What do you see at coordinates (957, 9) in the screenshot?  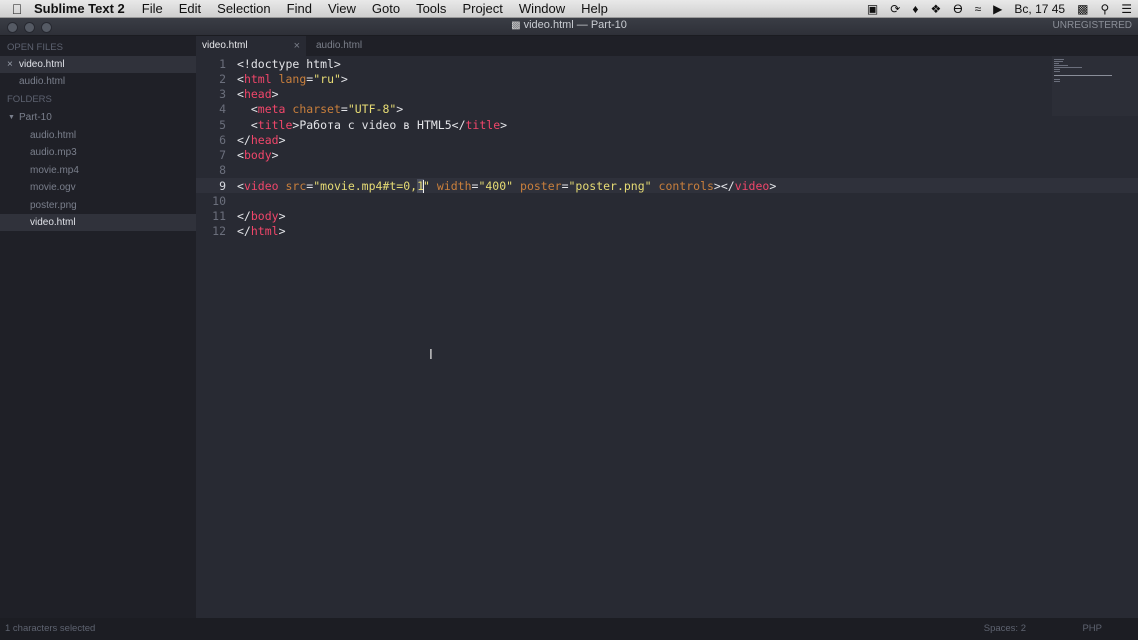 I see `bluetooth-icon: ϴ` at bounding box center [957, 9].